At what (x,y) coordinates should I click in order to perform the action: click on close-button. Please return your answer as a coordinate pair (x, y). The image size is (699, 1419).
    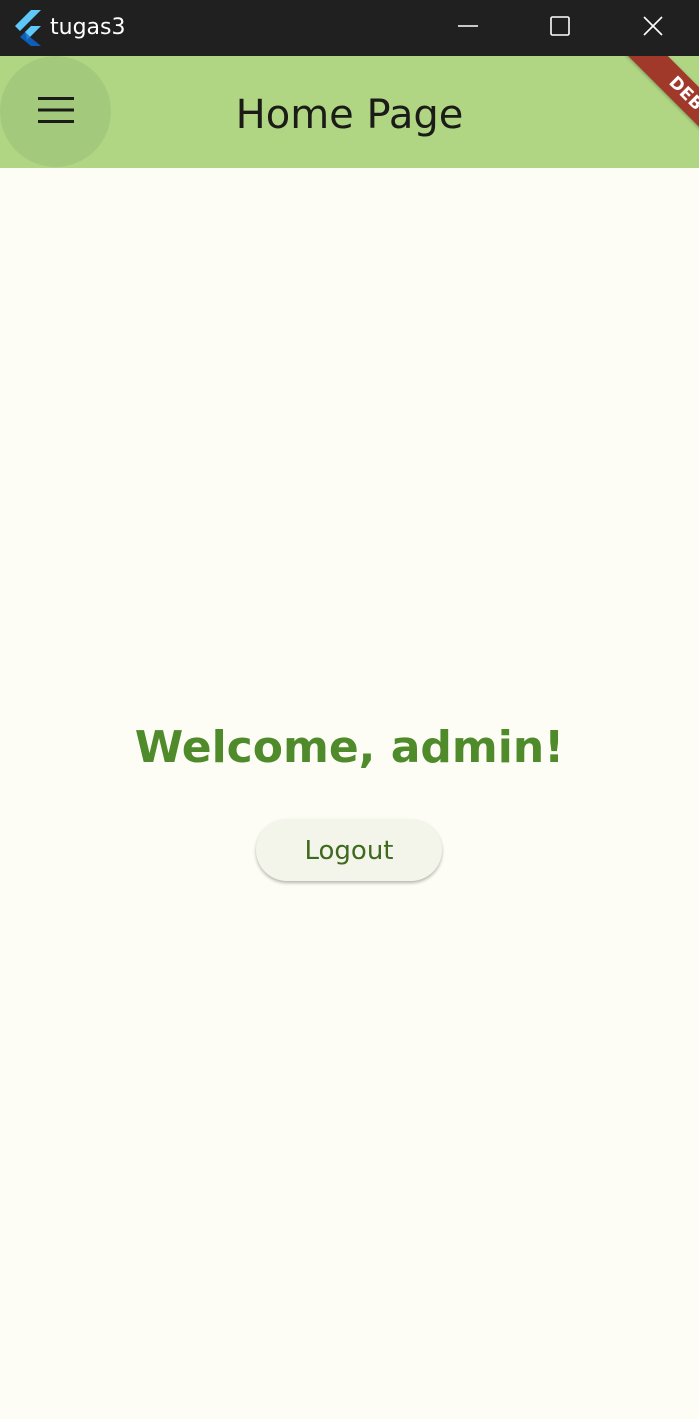
    Looking at the image, I should click on (653, 28).